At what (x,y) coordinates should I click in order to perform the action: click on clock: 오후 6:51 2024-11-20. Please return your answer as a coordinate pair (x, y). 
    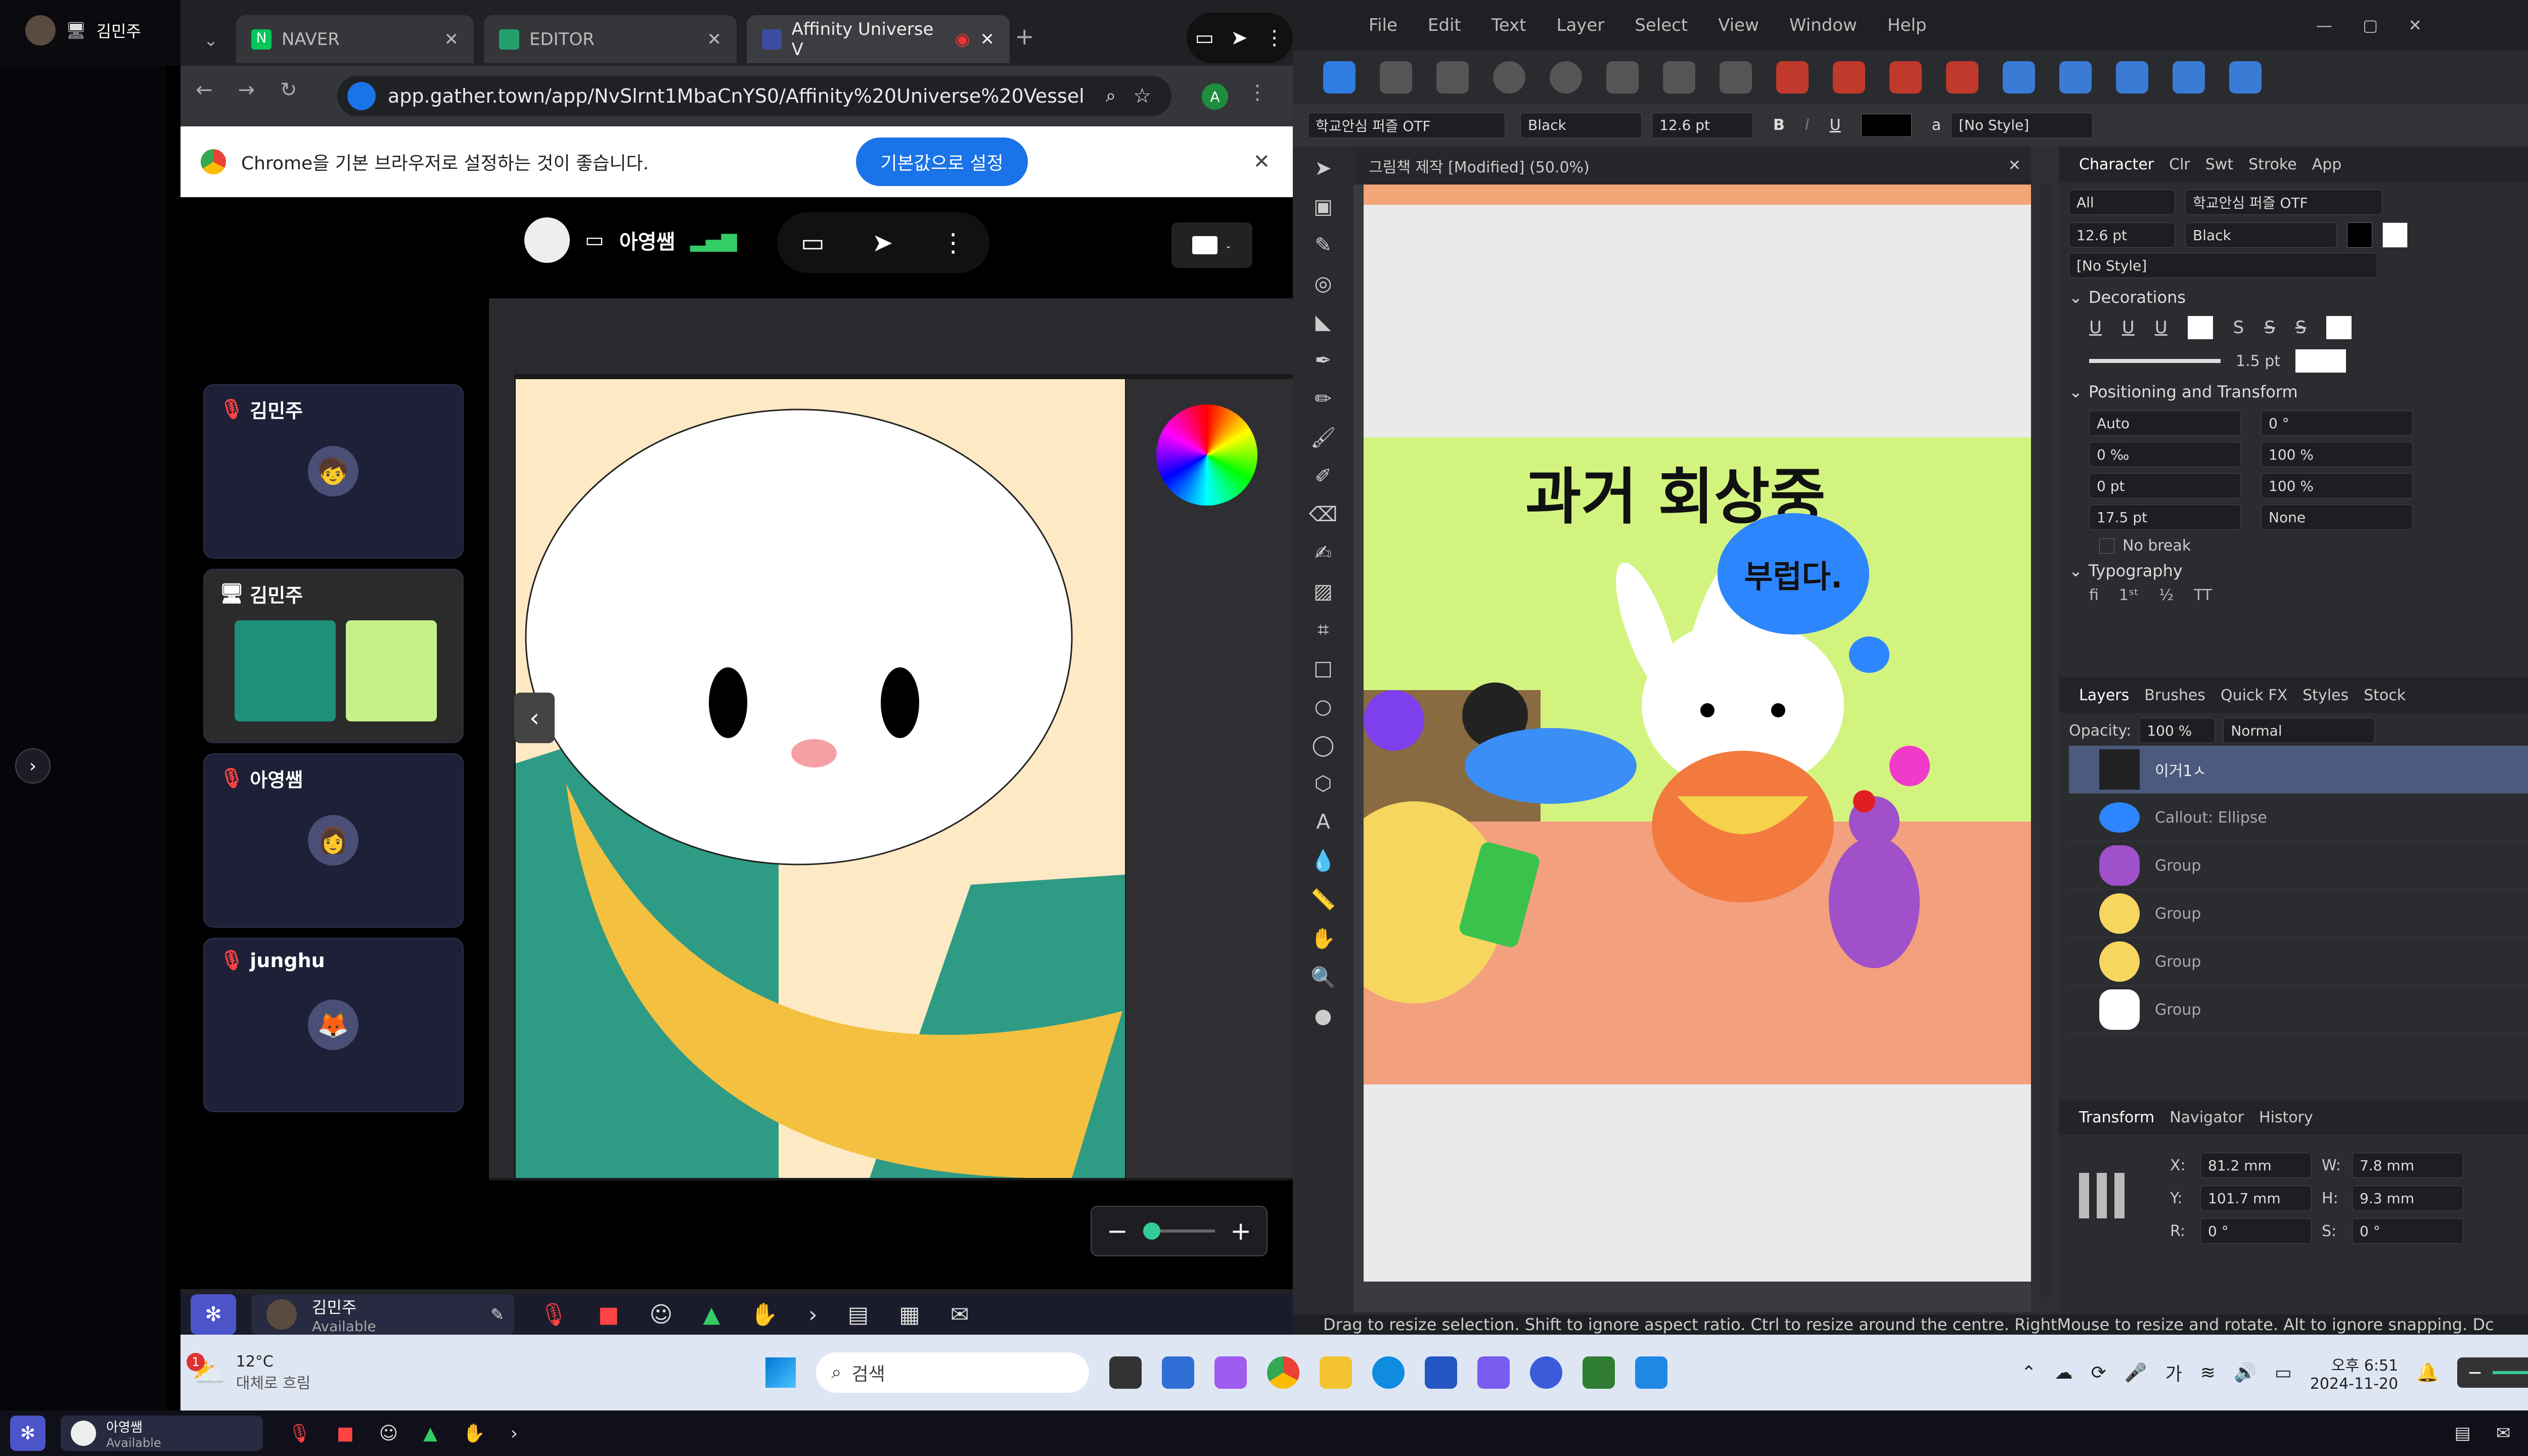
    Looking at the image, I should click on (2354, 1373).